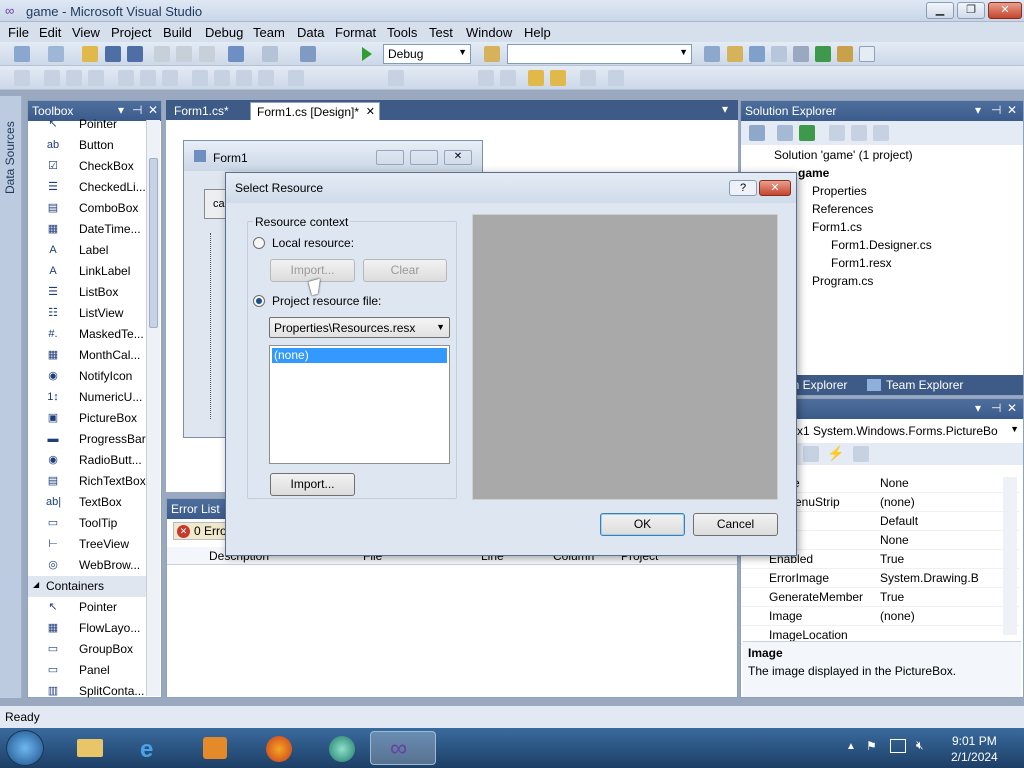  What do you see at coordinates (87, 670) in the screenshot?
I see `toolbox-container-item-3: ▭ Panel` at bounding box center [87, 670].